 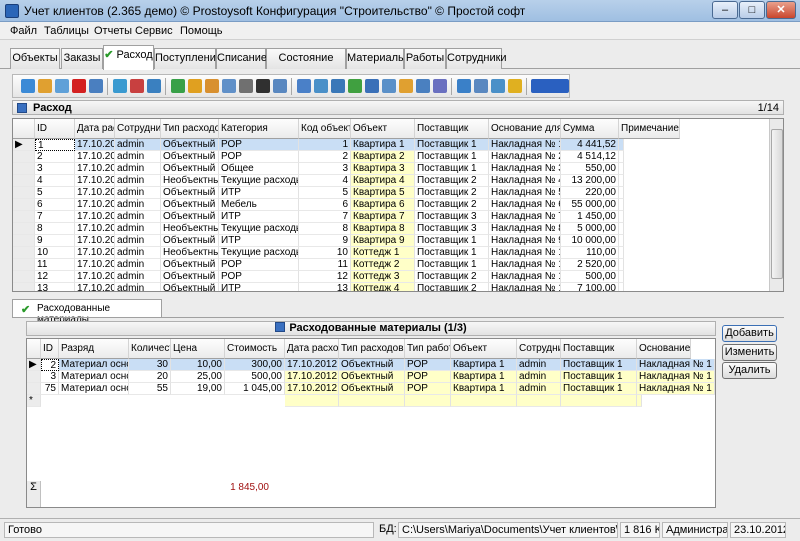 I want to click on table-cell: Коттедж 3, so click(x=383, y=277).